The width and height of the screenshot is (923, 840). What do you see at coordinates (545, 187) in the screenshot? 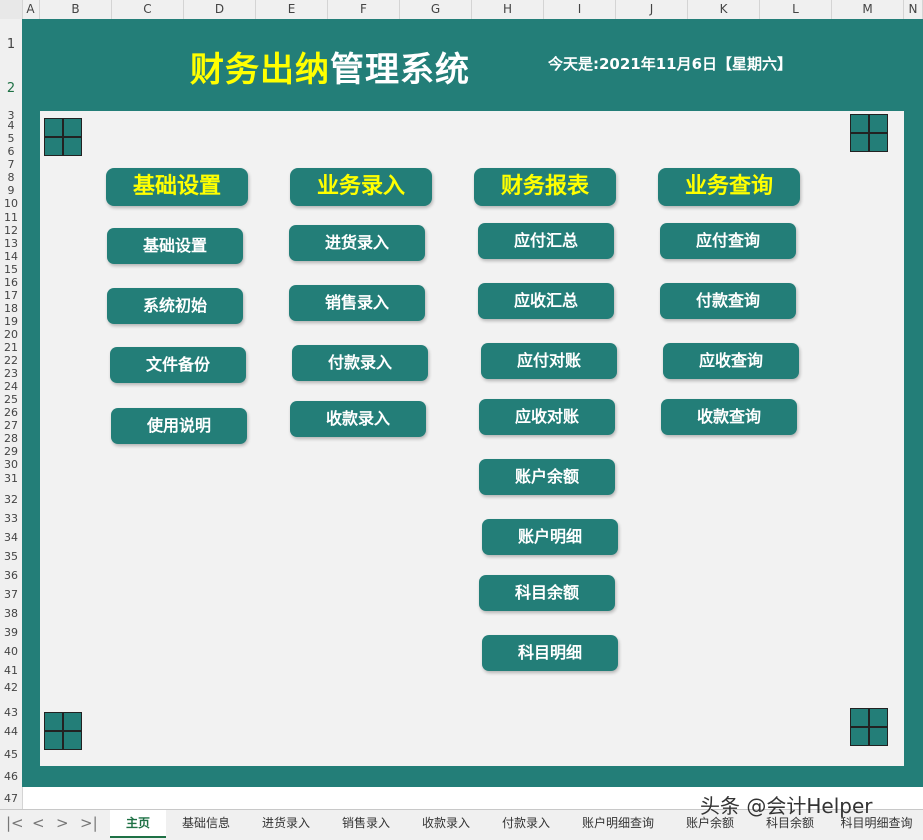
I see `group-header-financial-reports: 财务报表` at bounding box center [545, 187].